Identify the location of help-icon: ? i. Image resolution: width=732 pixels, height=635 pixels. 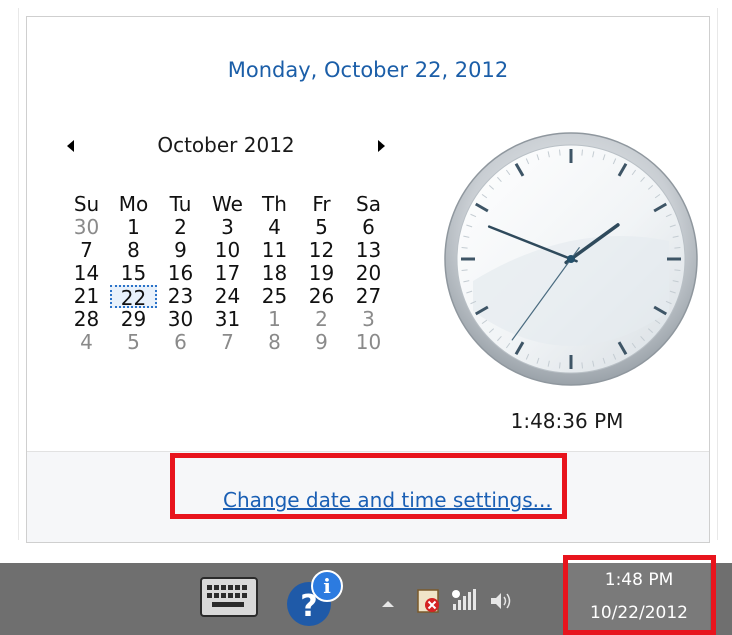
(315, 600).